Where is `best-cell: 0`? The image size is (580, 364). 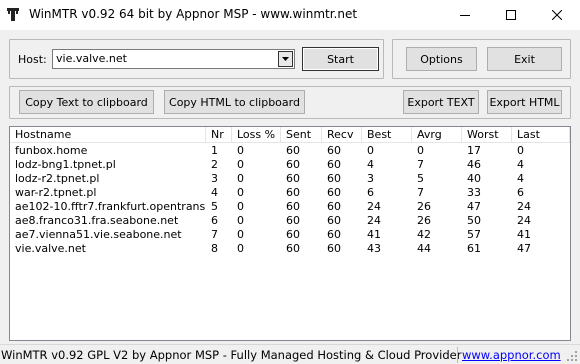
best-cell: 0 is located at coordinates (370, 150).